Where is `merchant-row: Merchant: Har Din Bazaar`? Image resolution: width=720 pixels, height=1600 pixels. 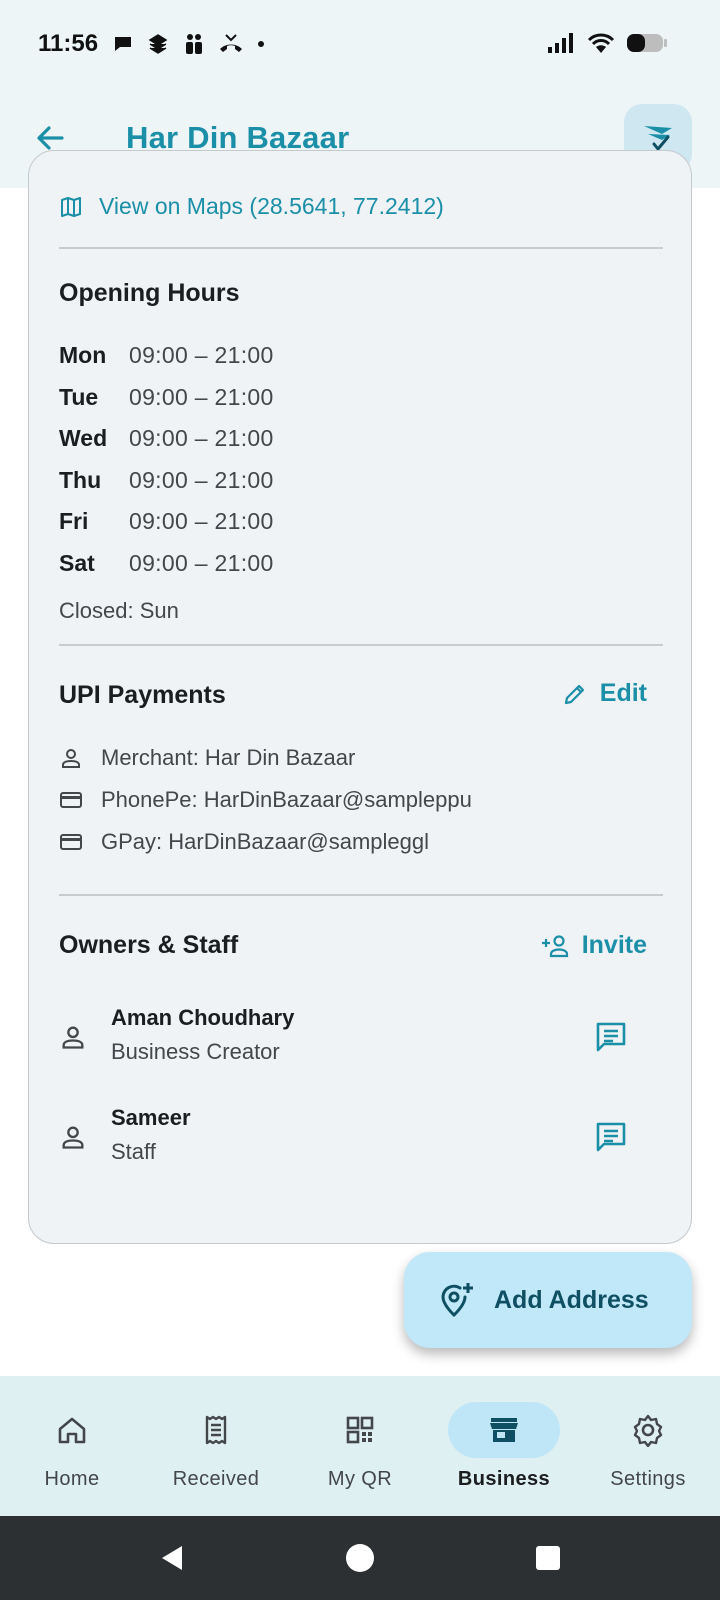
merchant-row: Merchant: Har Din Bazaar is located at coordinates (207, 758).